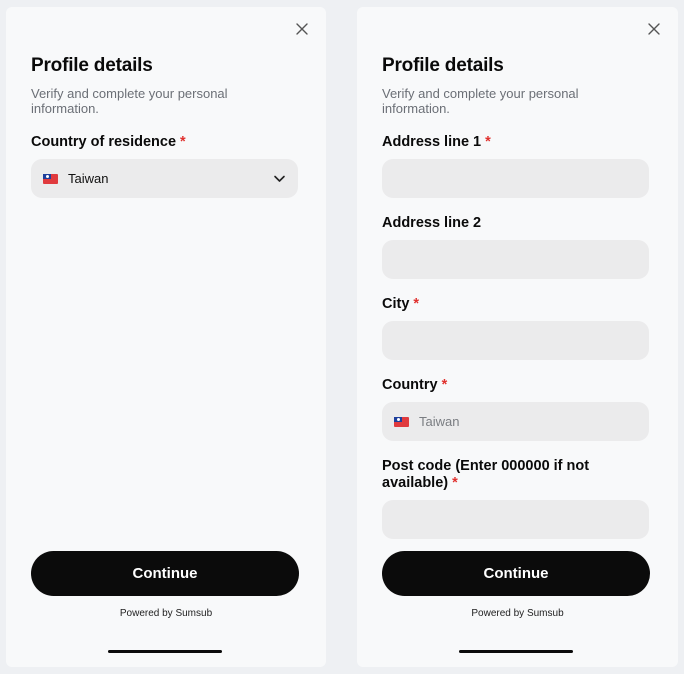 The width and height of the screenshot is (684, 674). I want to click on country-of-residence-label: Country of residence *, so click(108, 142).